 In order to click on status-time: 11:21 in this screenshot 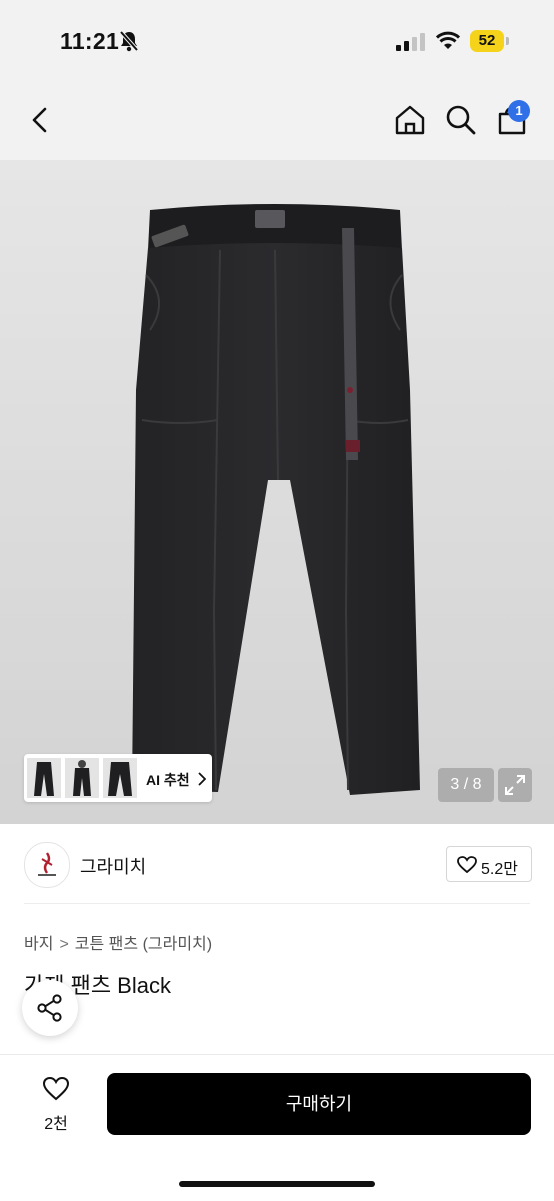, I will do `click(90, 41)`.